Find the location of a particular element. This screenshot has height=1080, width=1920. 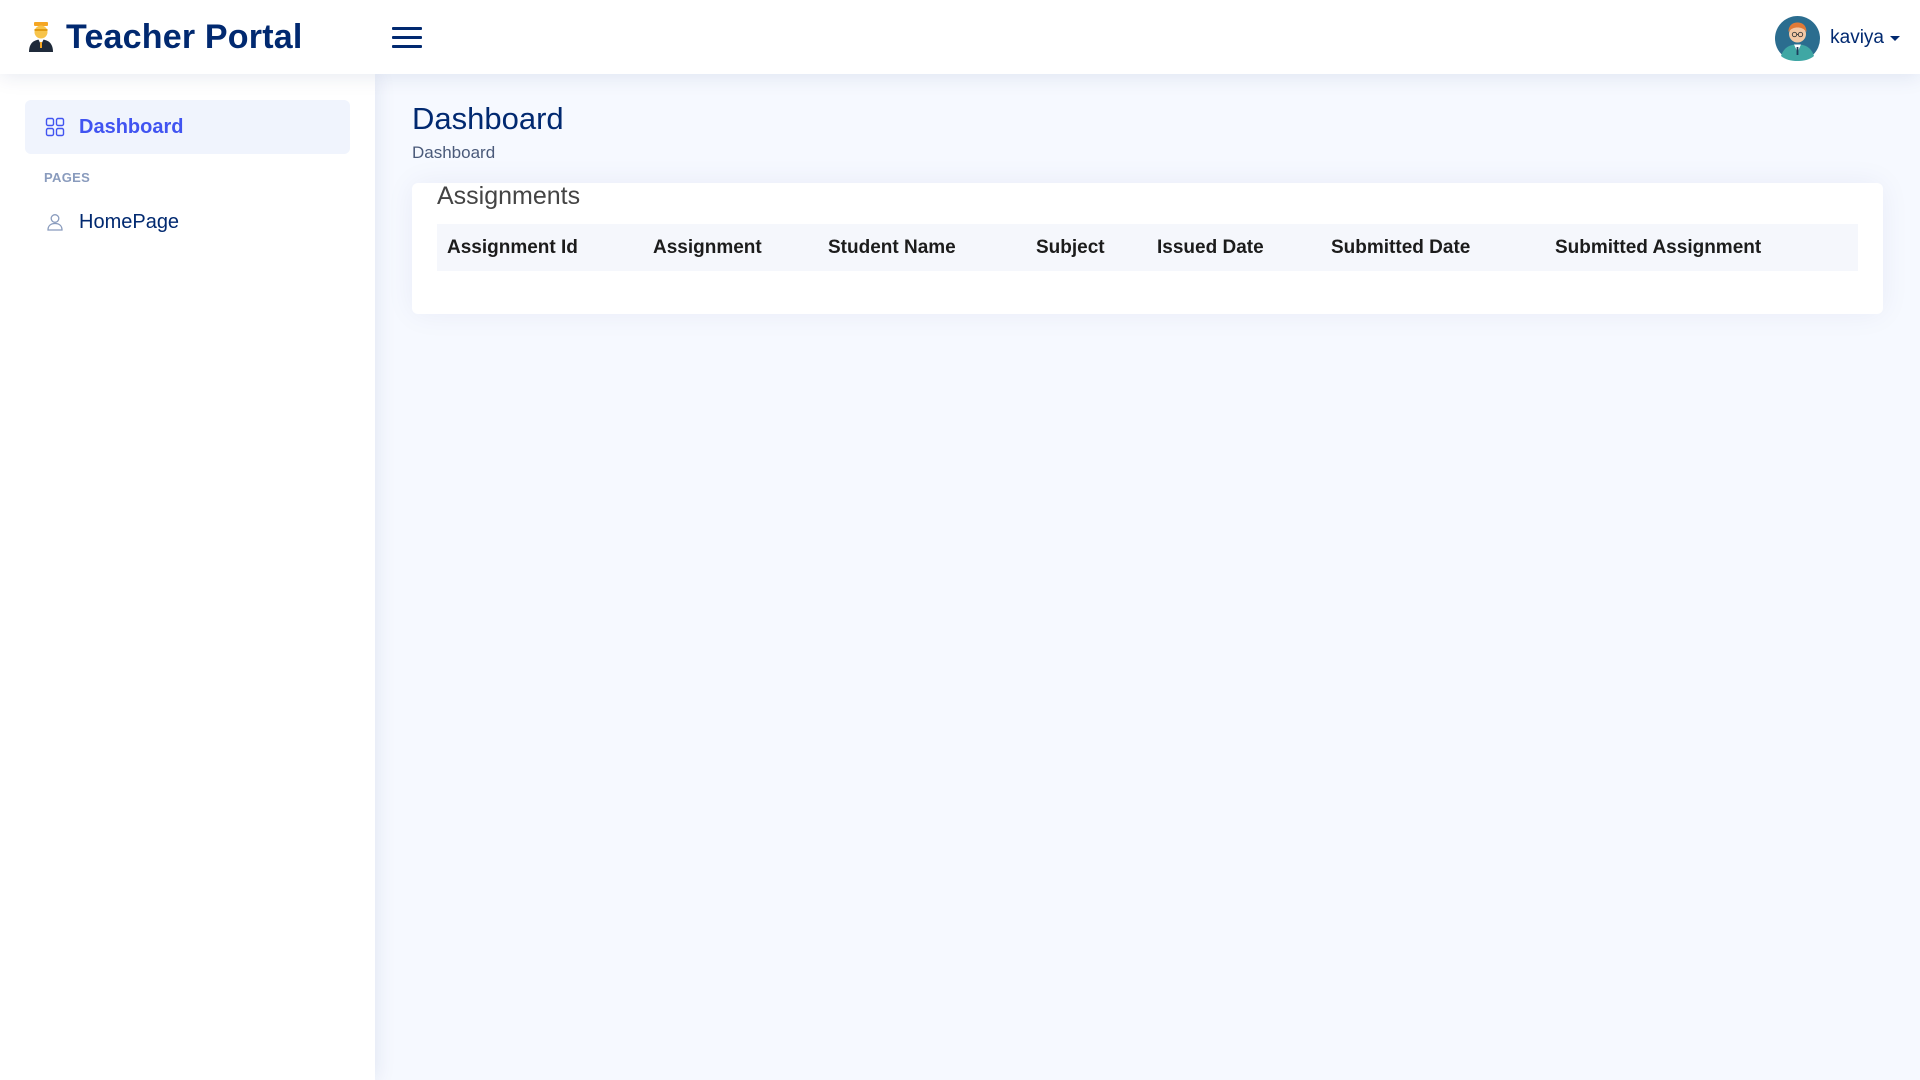

breadcrumb-item: Dashboard is located at coordinates (453, 152).